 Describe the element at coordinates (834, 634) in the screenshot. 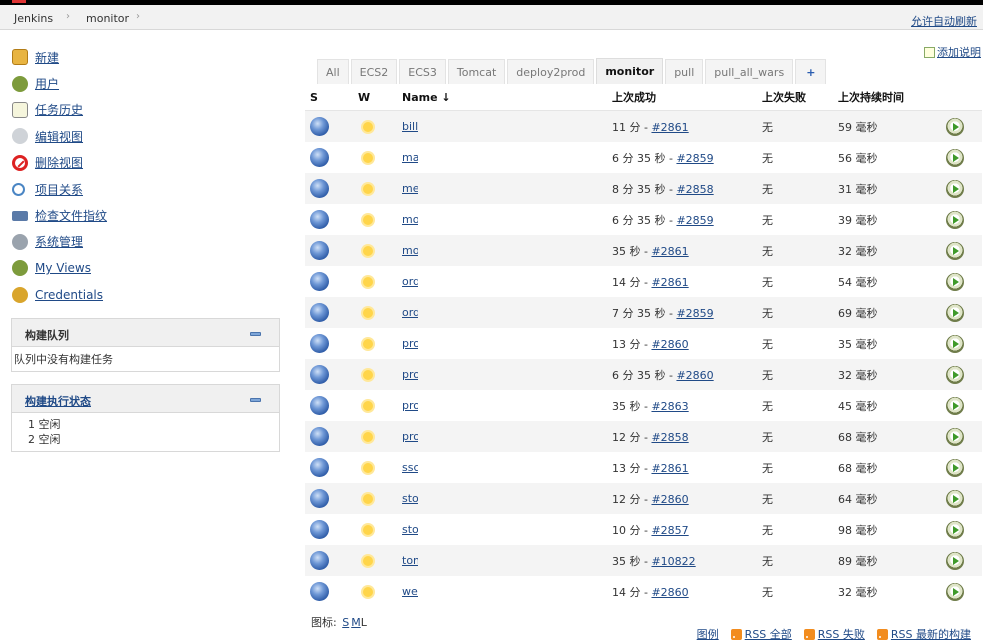

I see `rss-failed-link: RSS 失败` at that location.